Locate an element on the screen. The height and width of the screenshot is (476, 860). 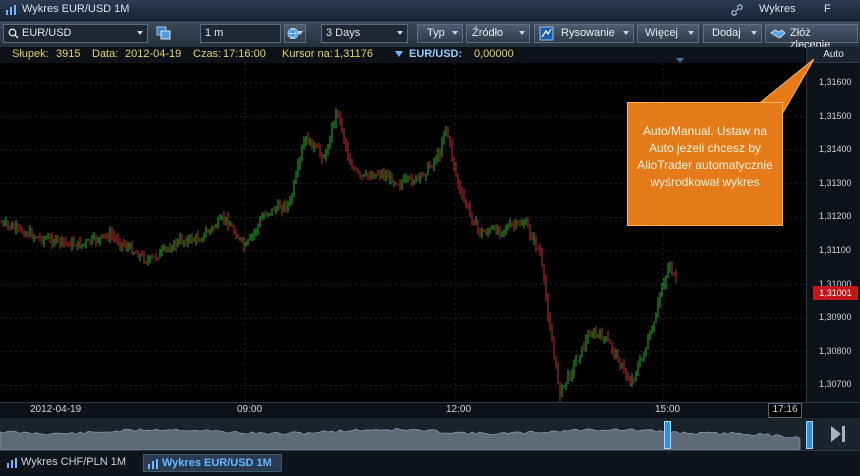
globe-button is located at coordinates (295, 33).